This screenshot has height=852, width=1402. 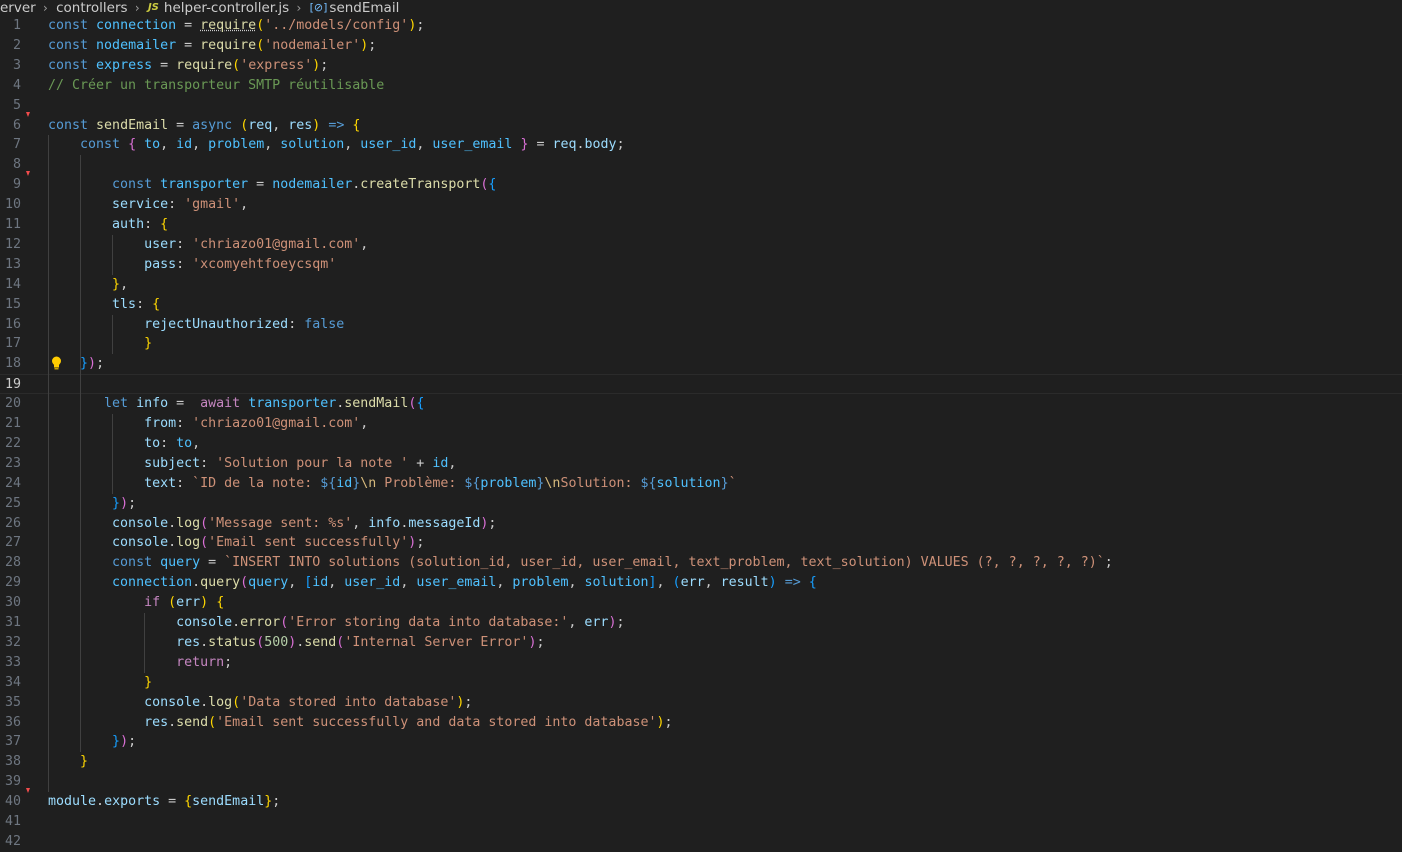 I want to click on code-line: 22 to: to,, so click(x=701, y=444).